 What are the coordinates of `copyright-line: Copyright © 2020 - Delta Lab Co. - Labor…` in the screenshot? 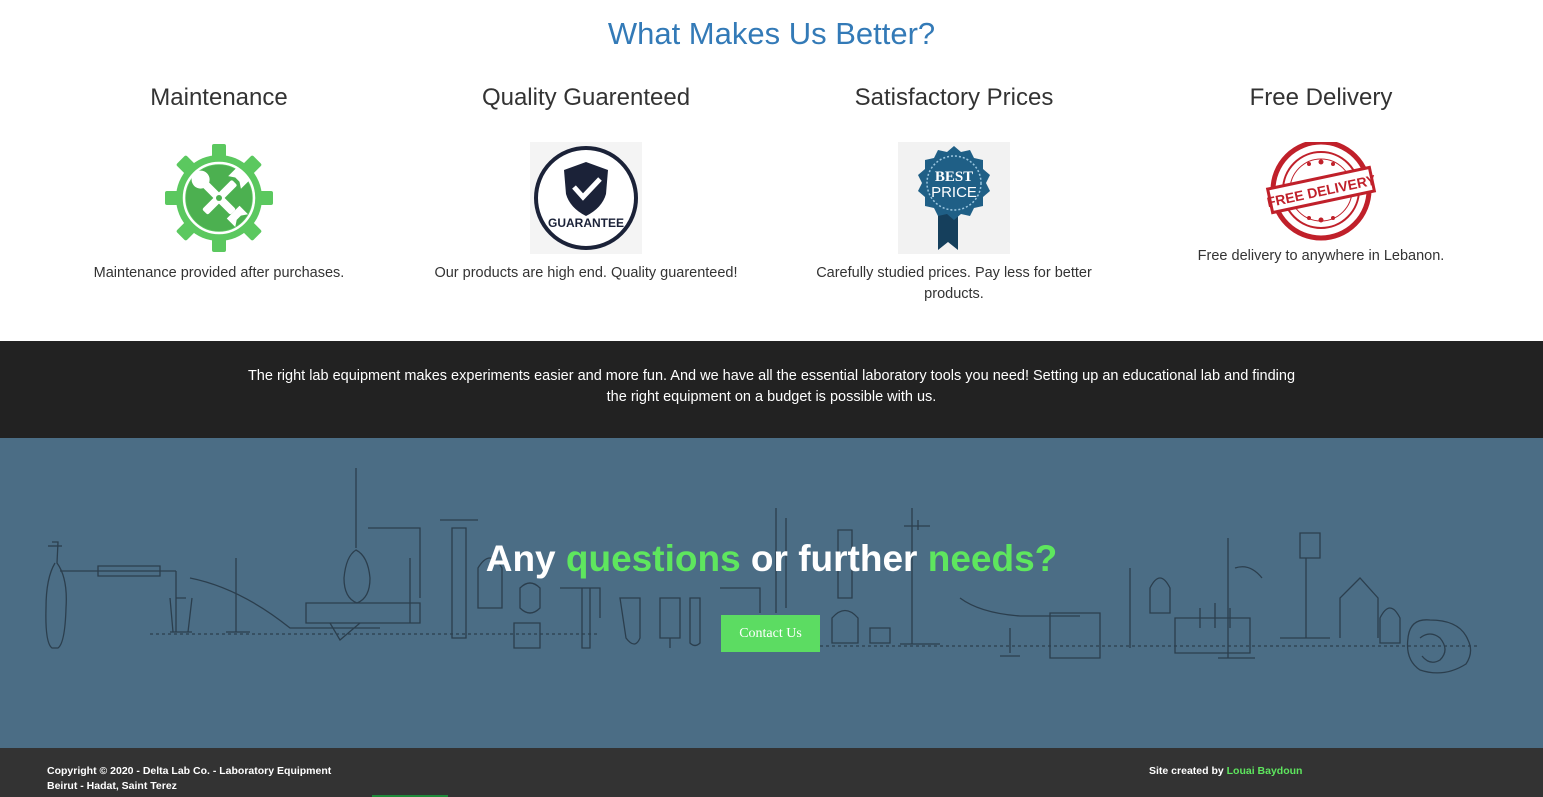 It's located at (189, 771).